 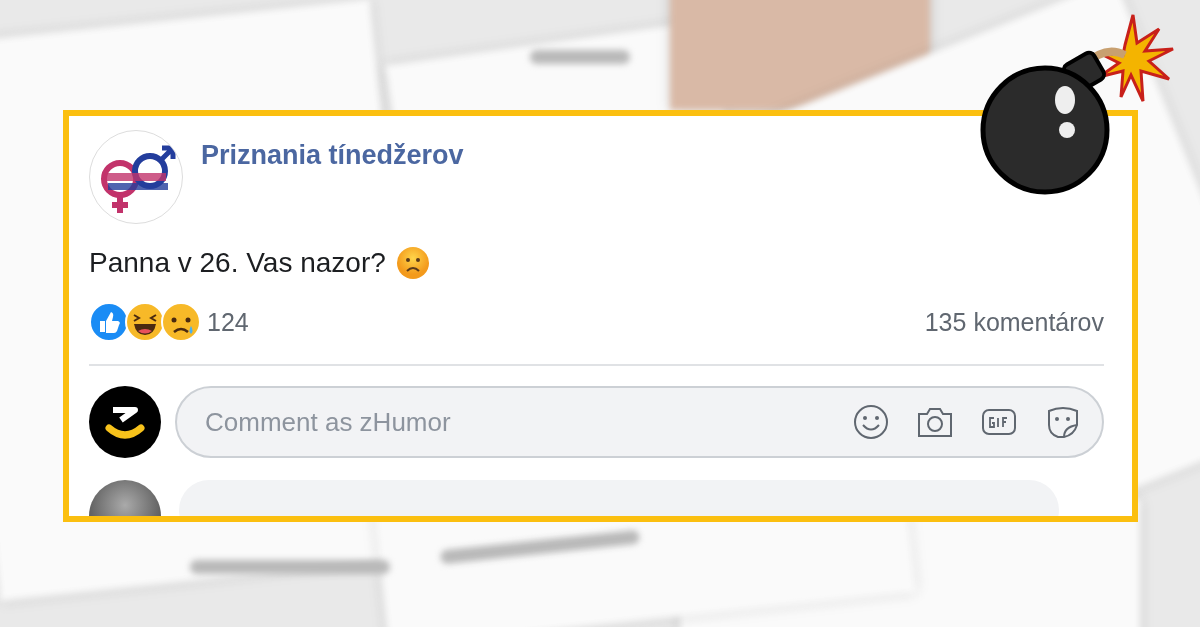 I want to click on page-name-link: Priznania tínedžerov, so click(x=332, y=155).